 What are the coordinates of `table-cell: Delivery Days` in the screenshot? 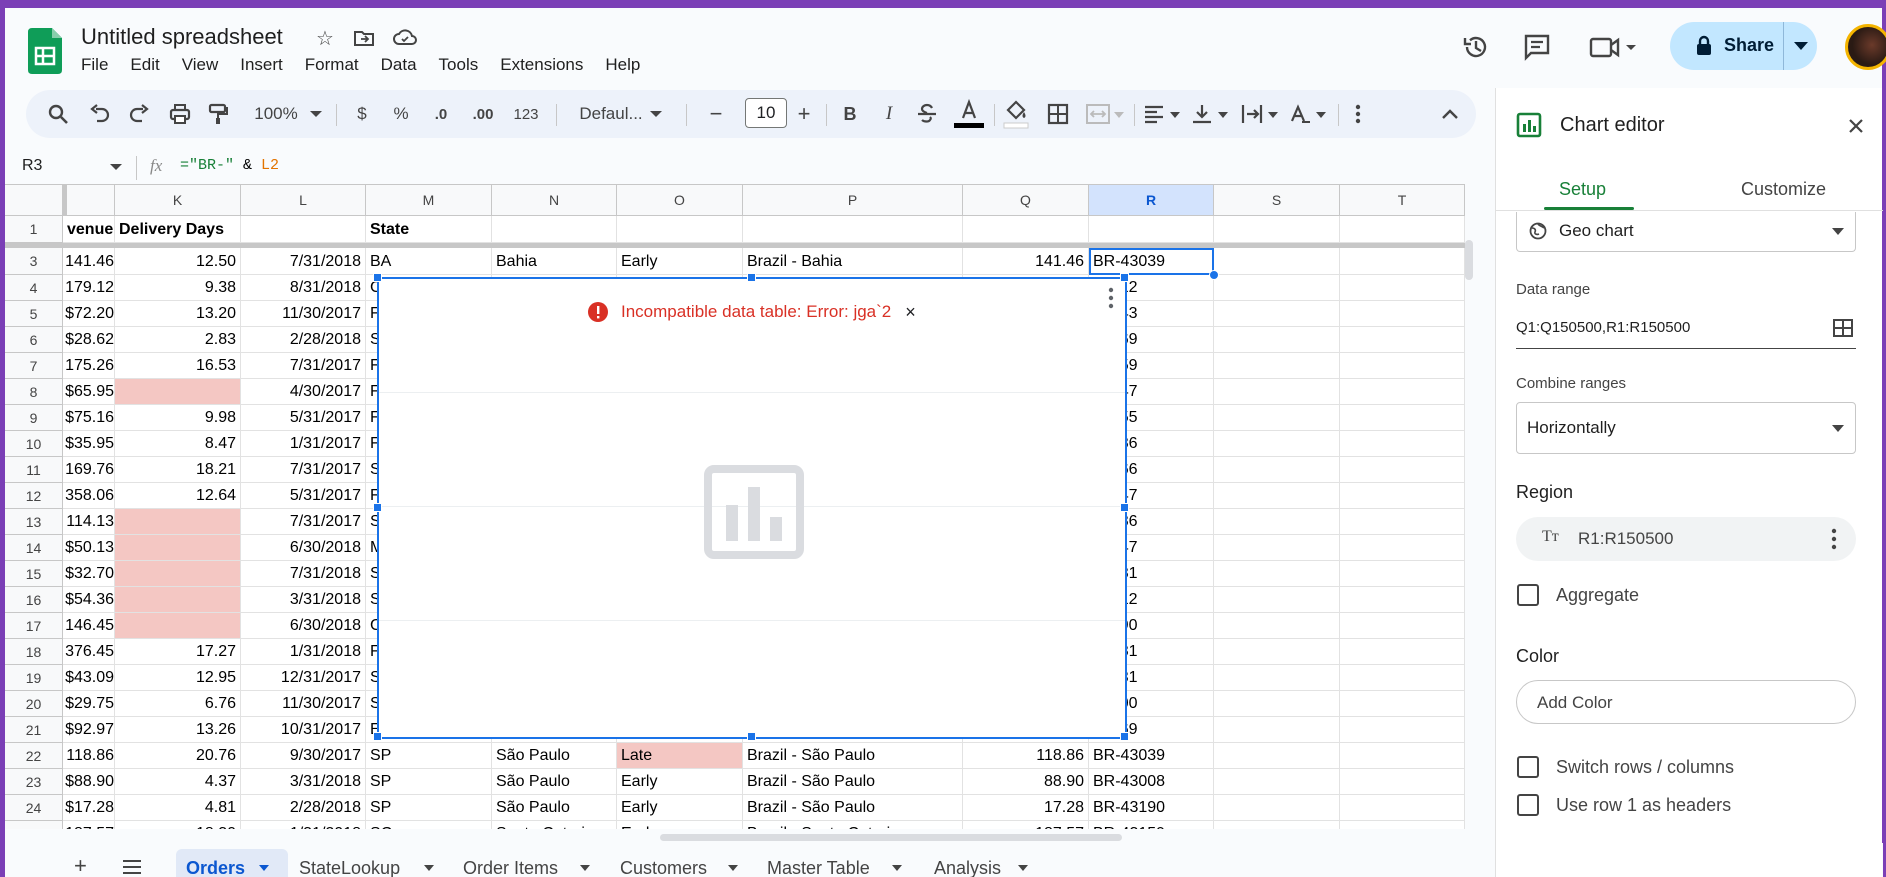 It's located at (178, 229).